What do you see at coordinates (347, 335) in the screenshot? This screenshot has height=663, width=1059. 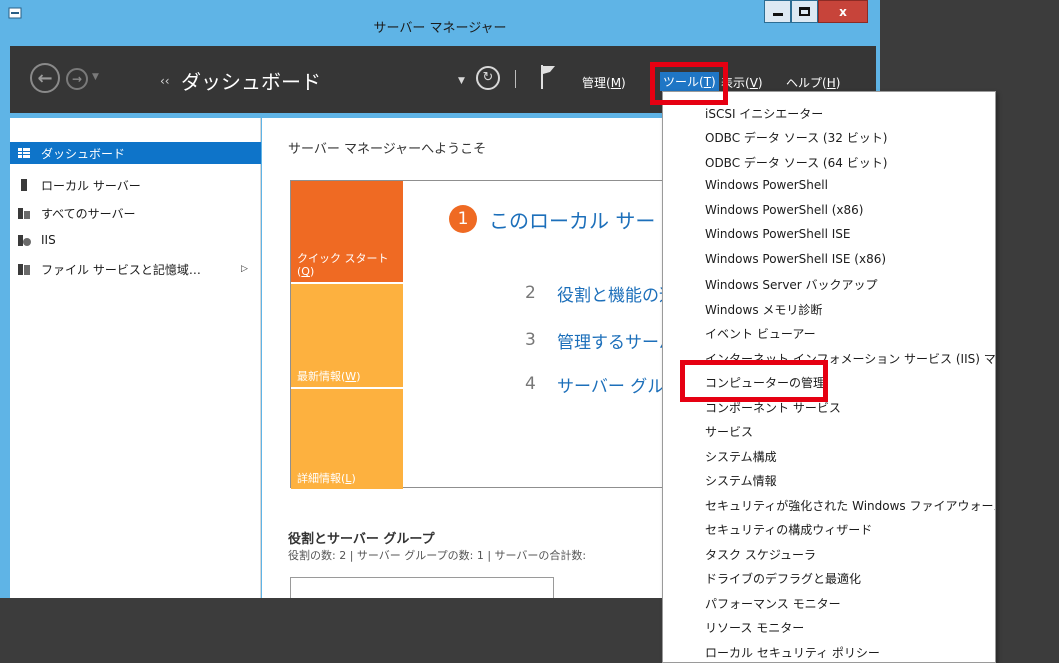 I see `tile-whats-new: 最新情報(W)` at bounding box center [347, 335].